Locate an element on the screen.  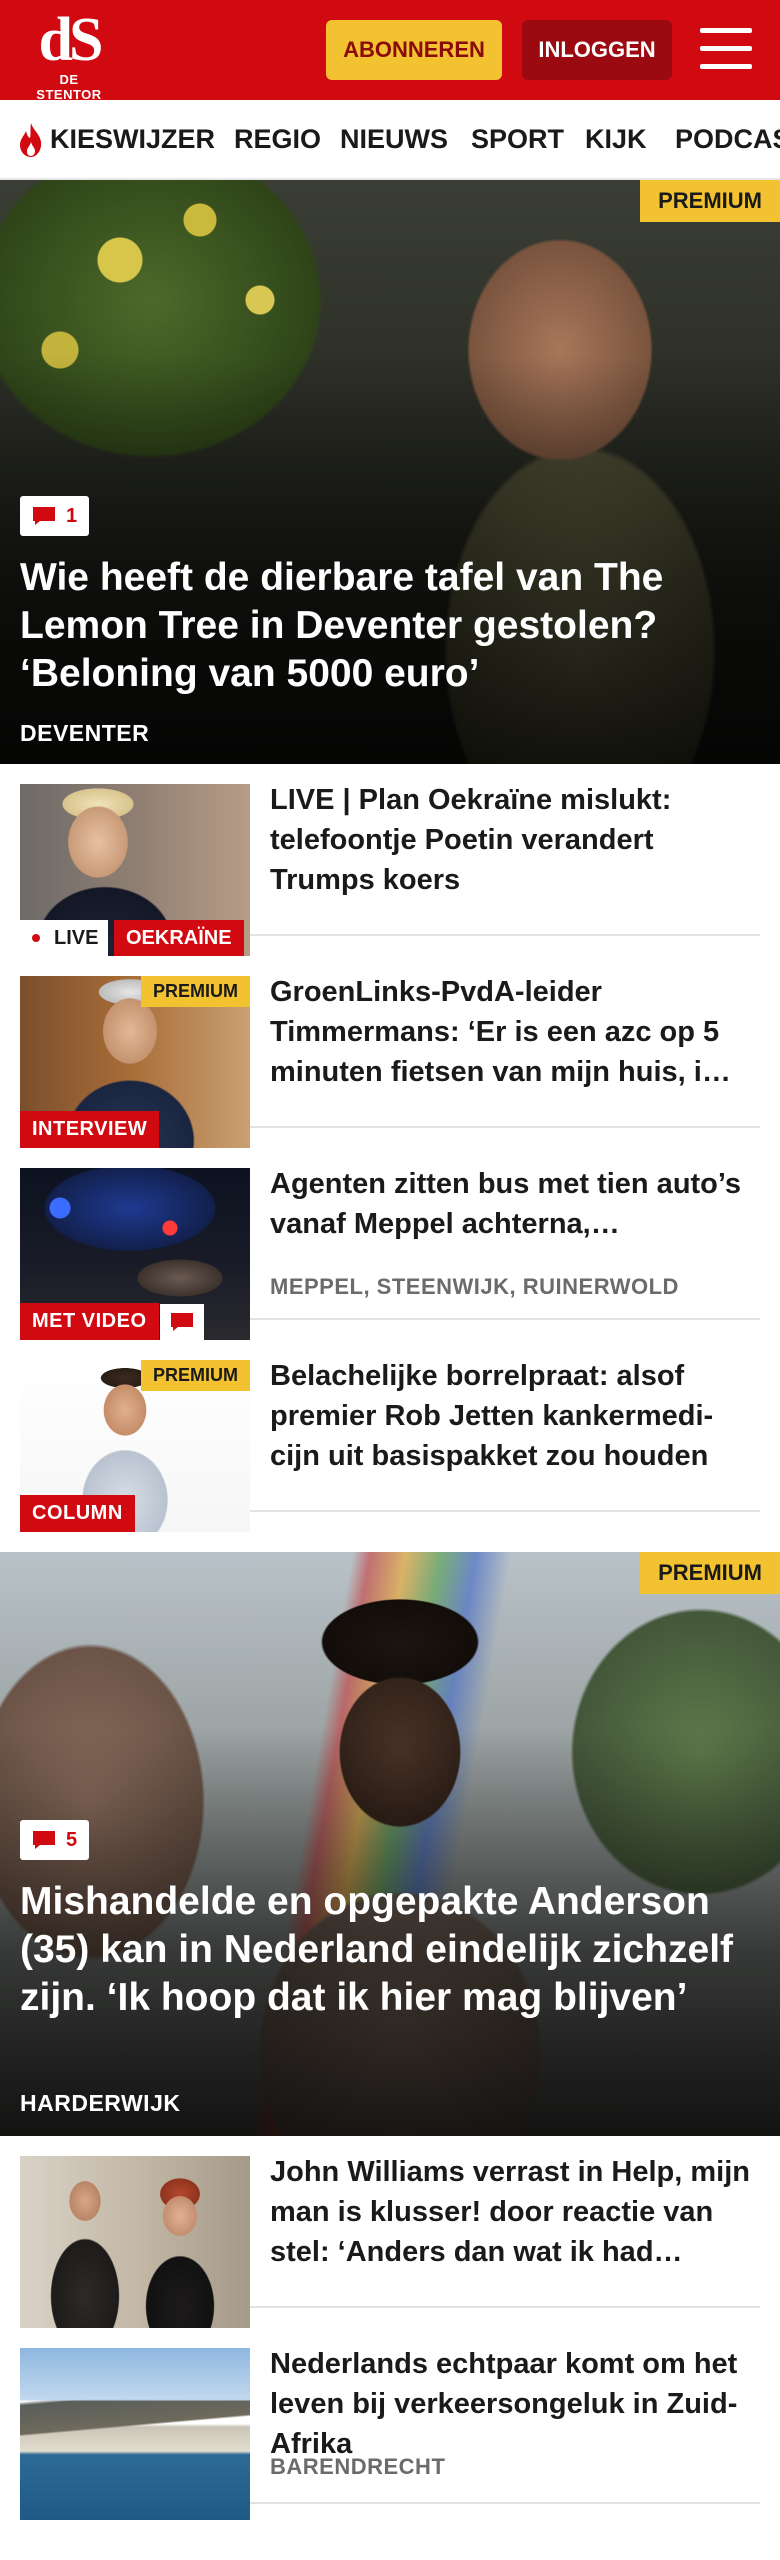
comment-count: 1 is located at coordinates (72, 515).